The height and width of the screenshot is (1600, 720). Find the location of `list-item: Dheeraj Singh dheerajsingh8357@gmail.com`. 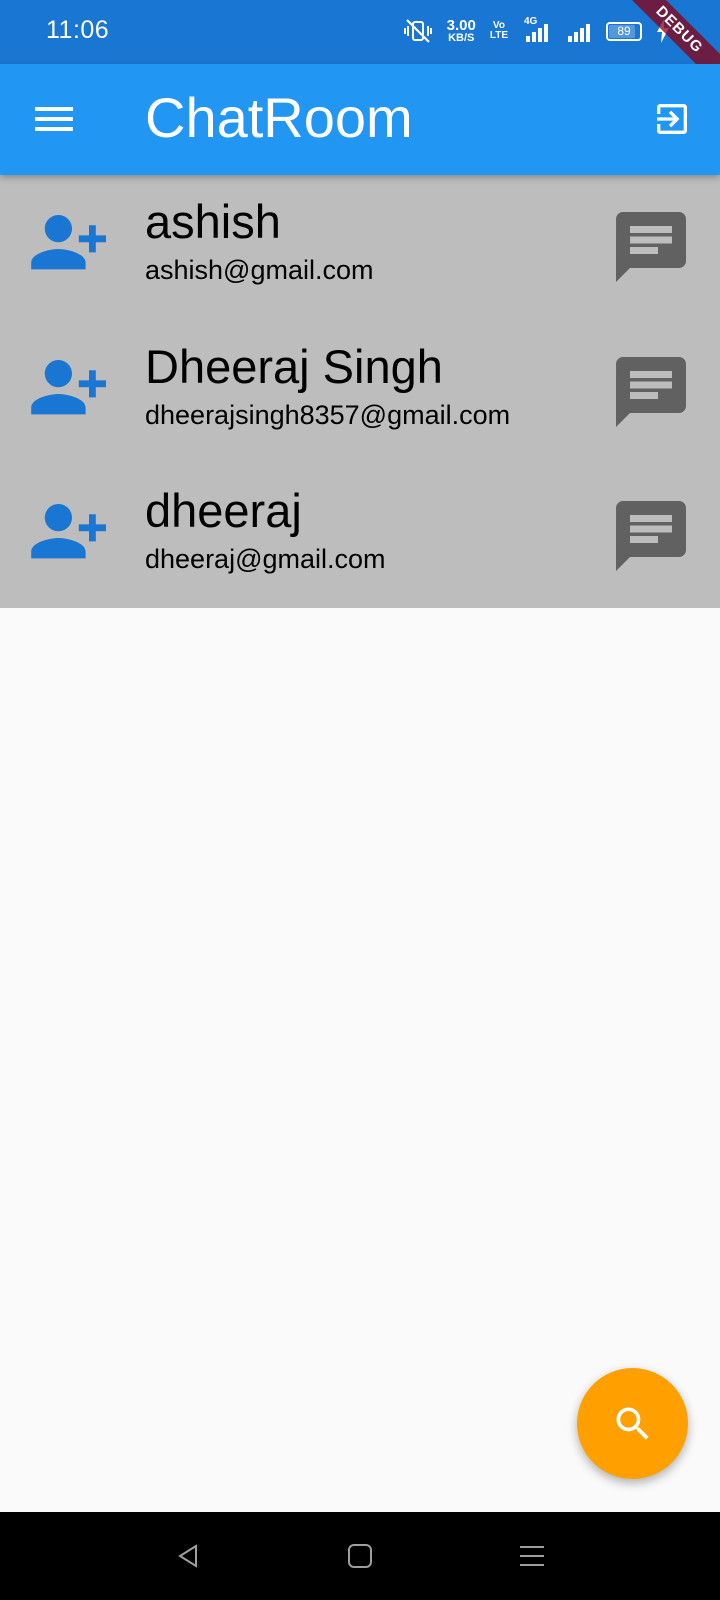

list-item: Dheeraj Singh dheerajsingh8357@gmail.com is located at coordinates (360, 392).